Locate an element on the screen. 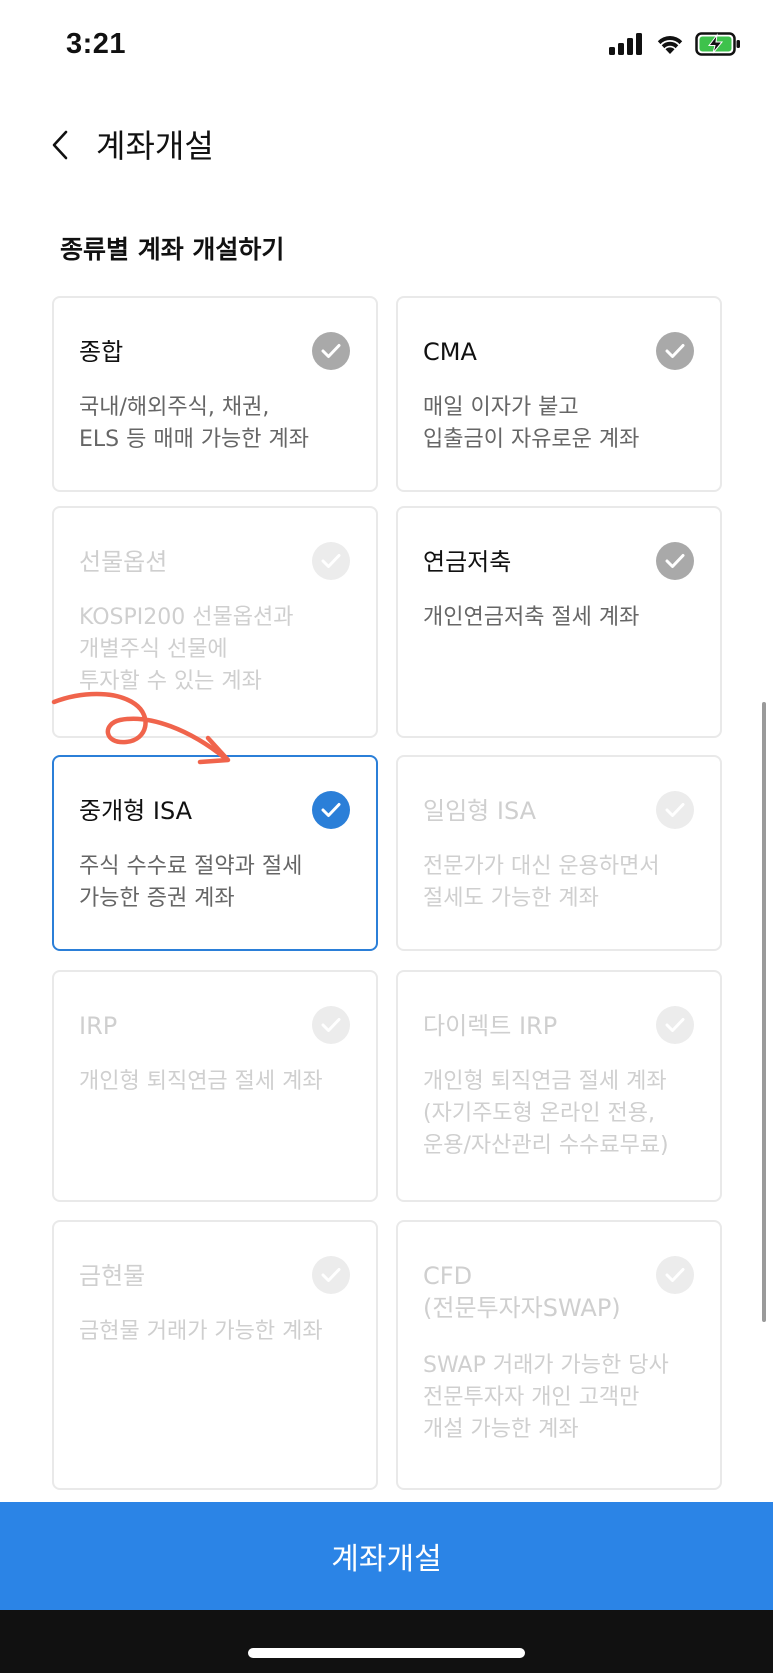 The height and width of the screenshot is (1673, 773). card-description: 국내/해외주식, 채권, ELS 등 매매 가능한 계좌 is located at coordinates (194, 423).